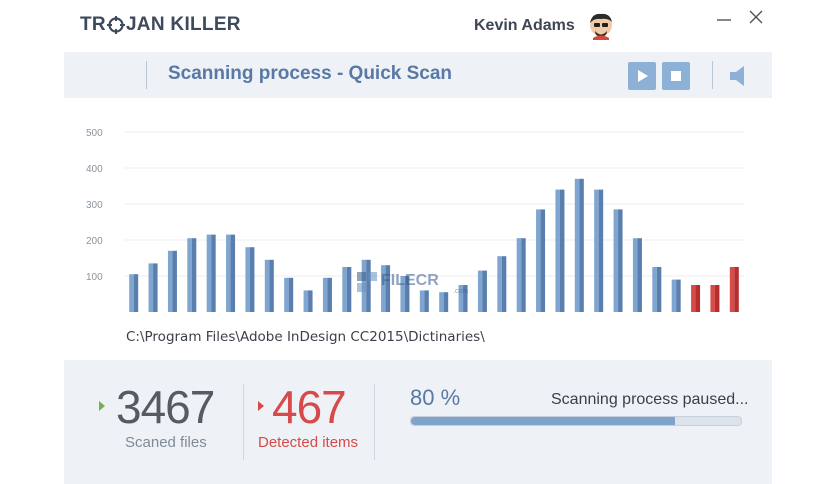 This screenshot has height=484, width=836. Describe the element at coordinates (94, 277) in the screenshot. I see `y-tick-label: 100` at that location.